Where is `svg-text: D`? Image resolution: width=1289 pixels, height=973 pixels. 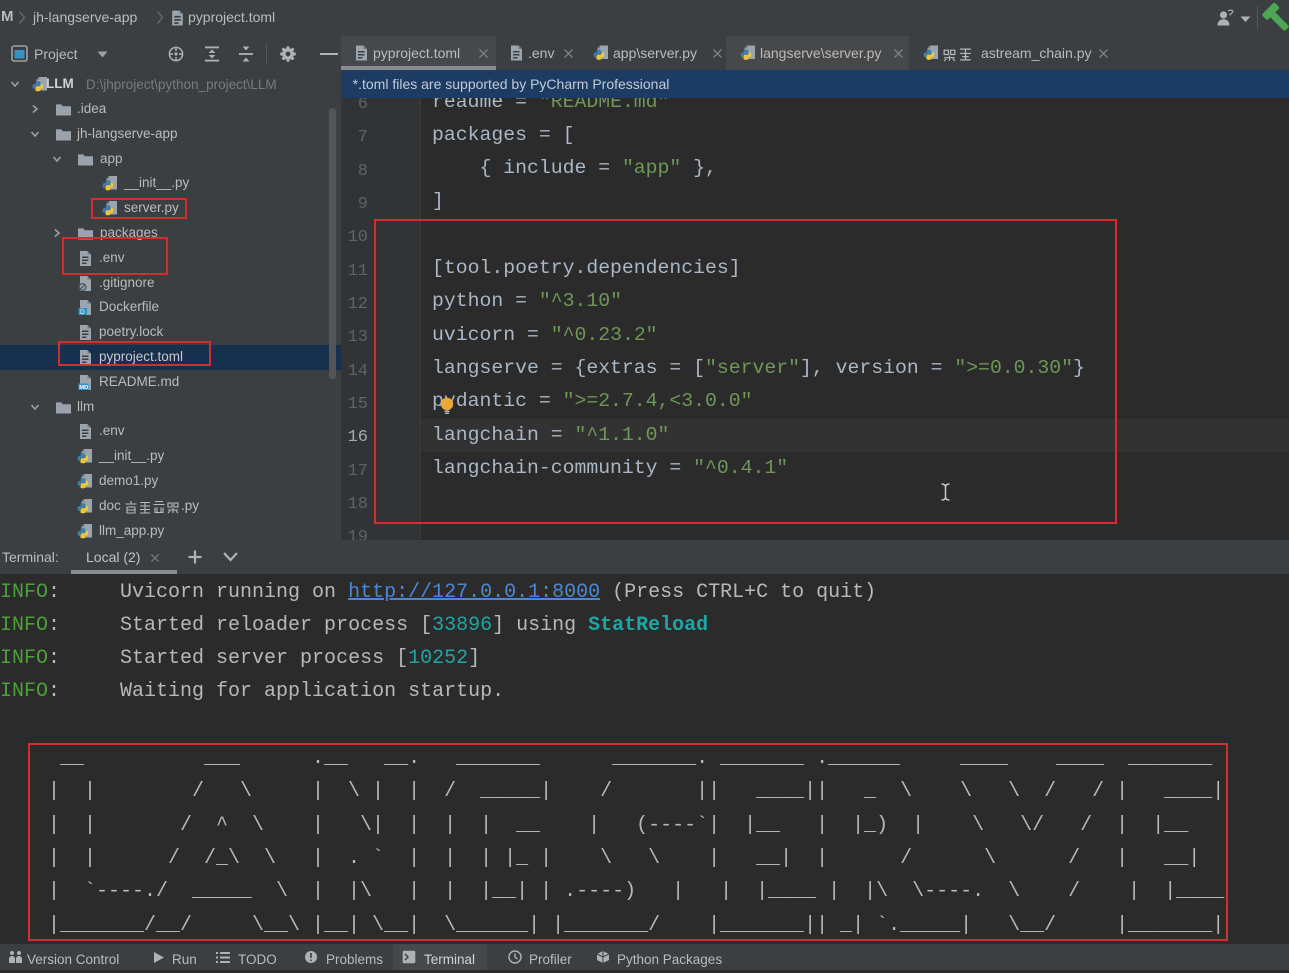
svg-text: D is located at coordinates (82, 312).